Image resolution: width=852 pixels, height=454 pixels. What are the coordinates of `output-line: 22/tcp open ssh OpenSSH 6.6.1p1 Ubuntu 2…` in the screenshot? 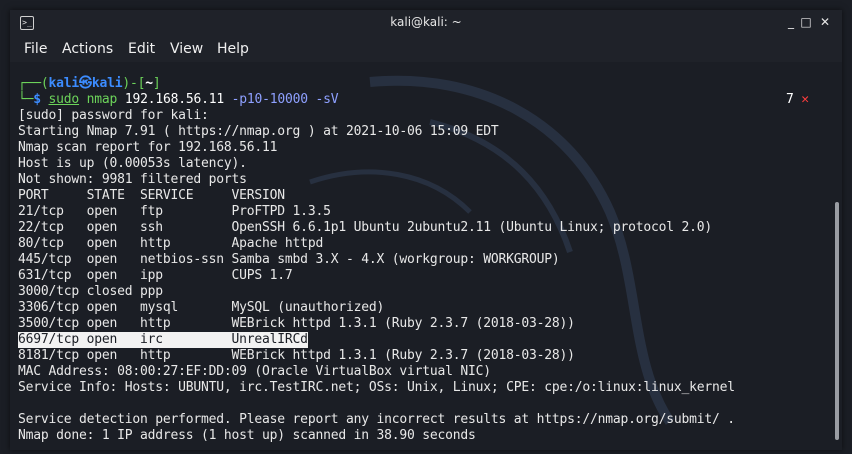 It's located at (365, 227).